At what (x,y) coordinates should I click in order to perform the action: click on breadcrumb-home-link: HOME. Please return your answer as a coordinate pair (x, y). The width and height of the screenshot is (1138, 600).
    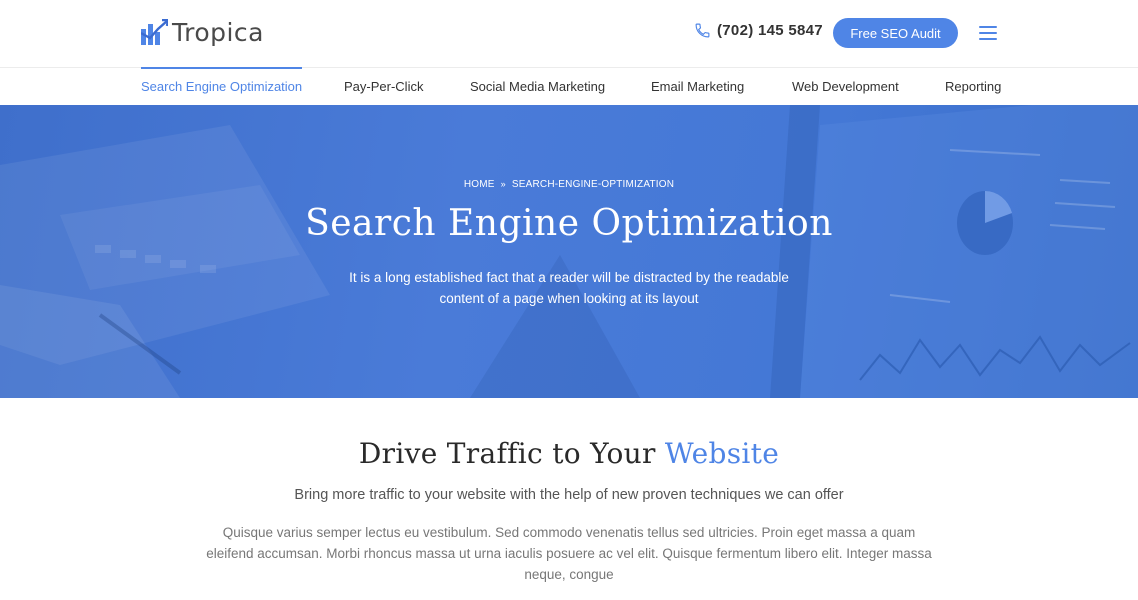
    Looking at the image, I should click on (479, 184).